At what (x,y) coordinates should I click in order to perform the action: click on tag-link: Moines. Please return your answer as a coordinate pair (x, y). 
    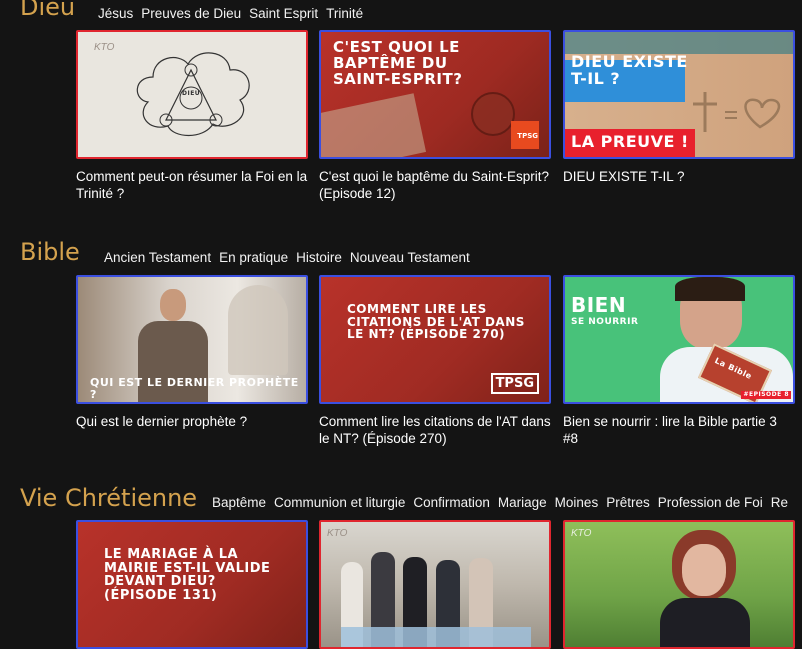
    Looking at the image, I should click on (577, 502).